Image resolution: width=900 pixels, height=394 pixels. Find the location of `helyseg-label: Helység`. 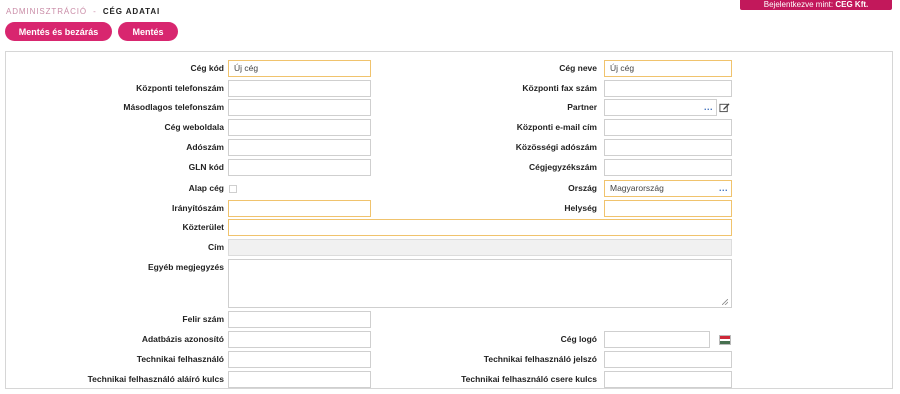

helyseg-label: Helység is located at coordinates (580, 208).